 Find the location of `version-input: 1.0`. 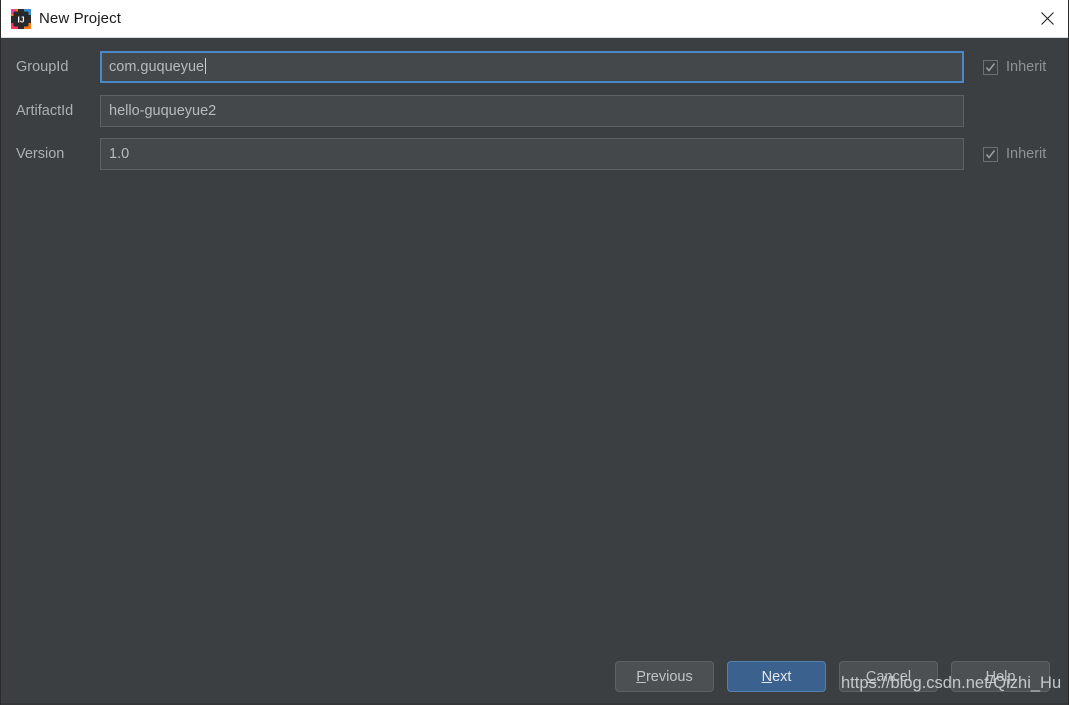

version-input: 1.0 is located at coordinates (532, 154).